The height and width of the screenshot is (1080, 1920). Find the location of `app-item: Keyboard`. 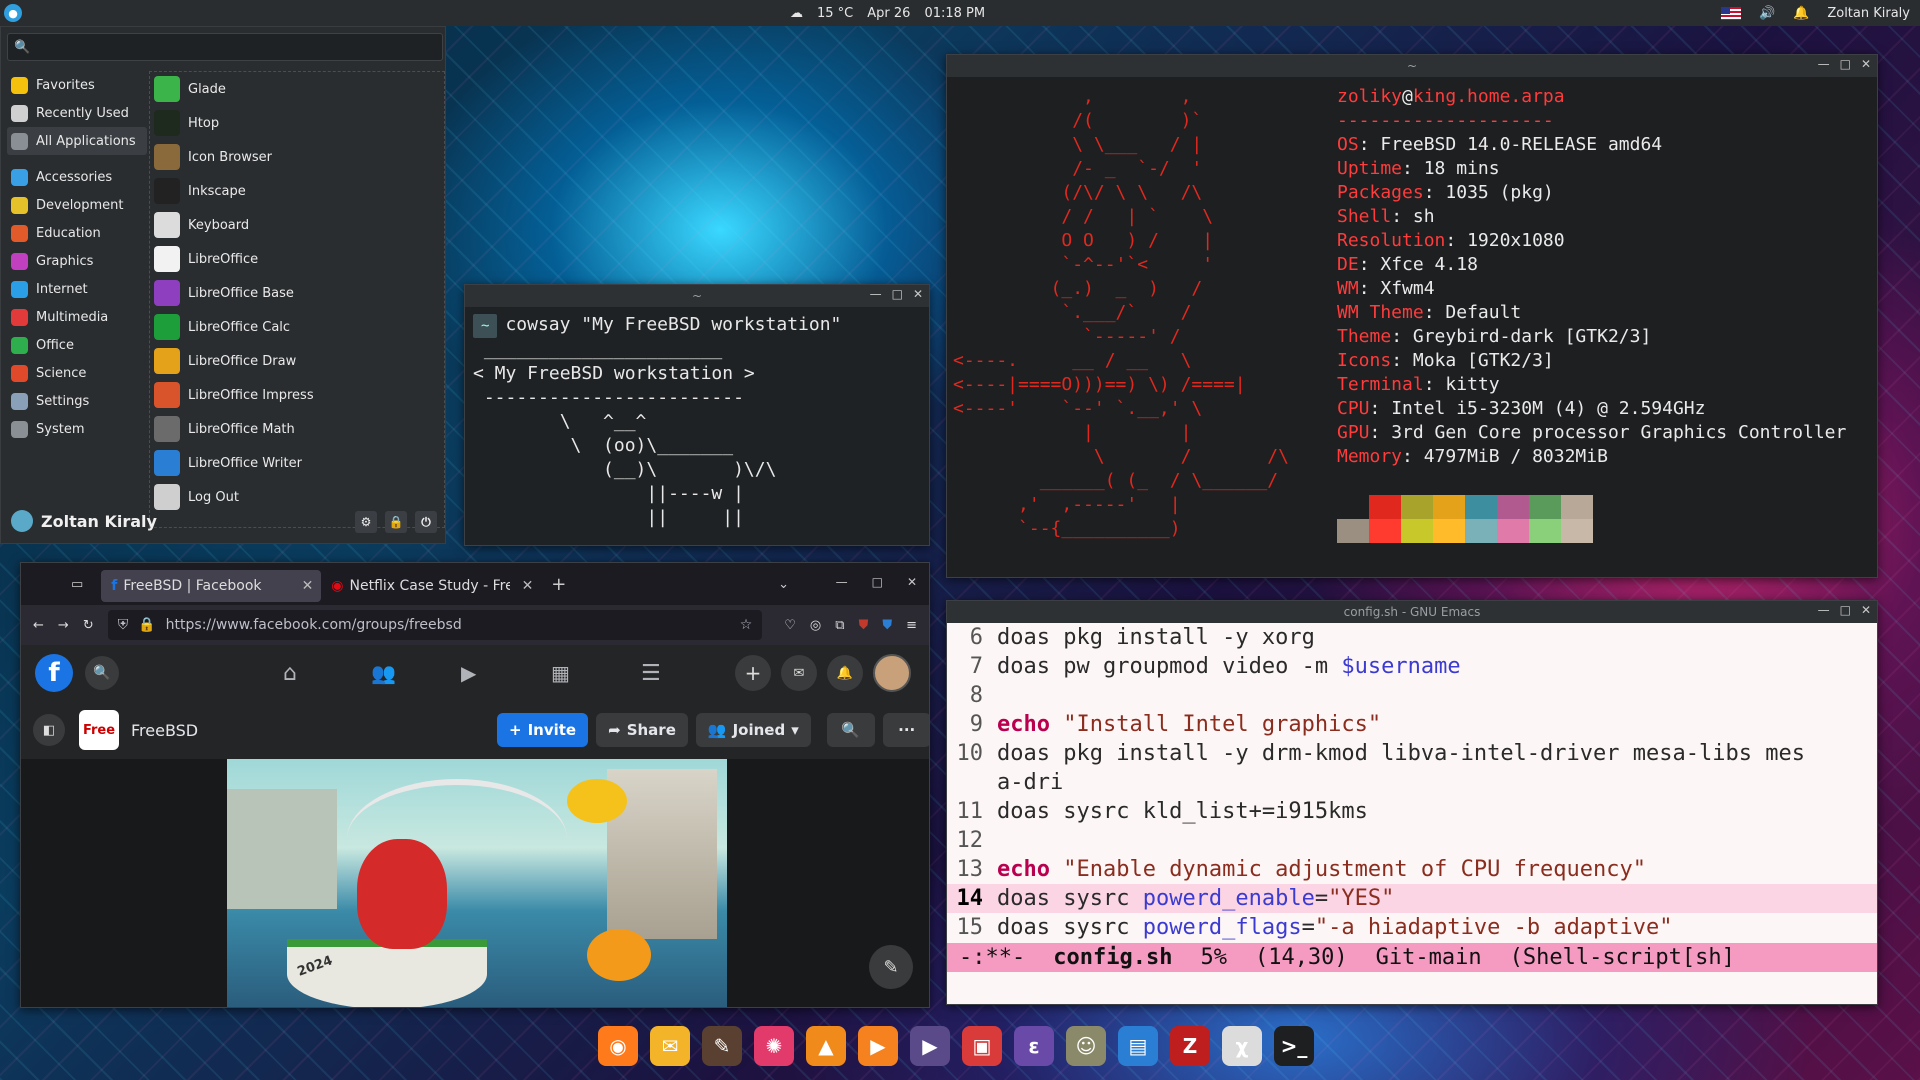

app-item: Keyboard is located at coordinates (297, 225).